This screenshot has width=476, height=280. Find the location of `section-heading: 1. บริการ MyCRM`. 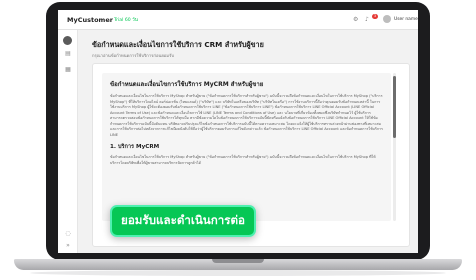

section-heading: 1. บริการ MyCRM is located at coordinates (135, 147).